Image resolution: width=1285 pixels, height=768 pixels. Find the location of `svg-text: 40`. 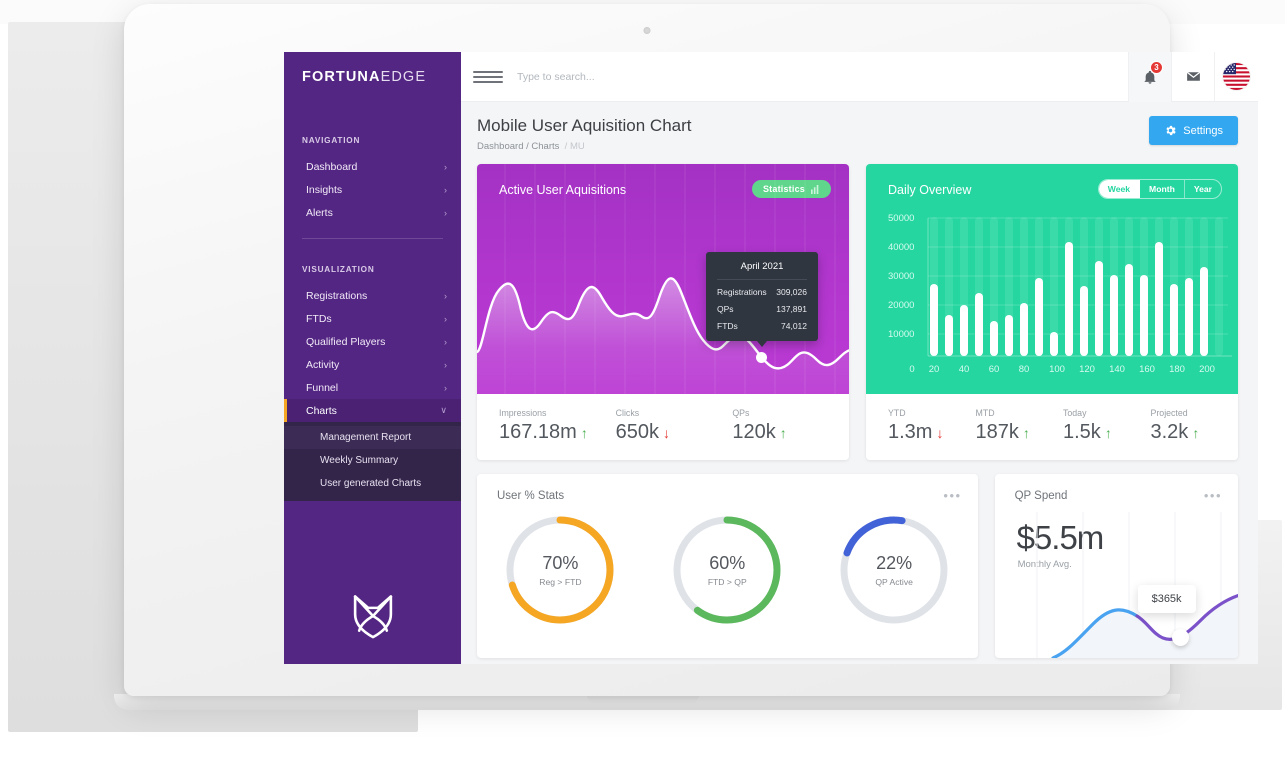

svg-text: 40 is located at coordinates (964, 369).